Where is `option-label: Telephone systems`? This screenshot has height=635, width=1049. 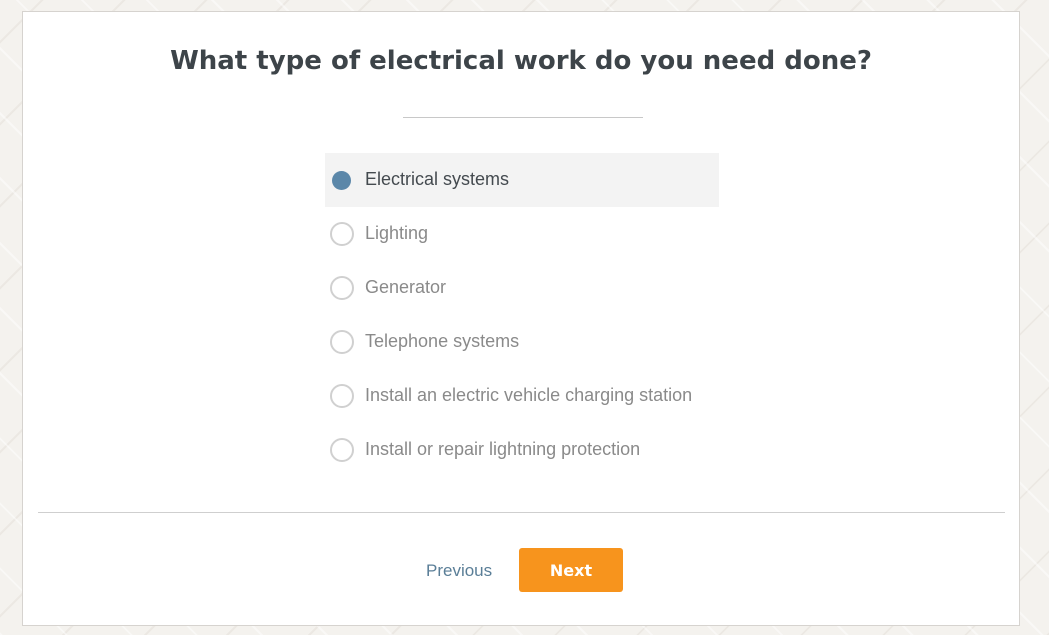
option-label: Telephone systems is located at coordinates (442, 341).